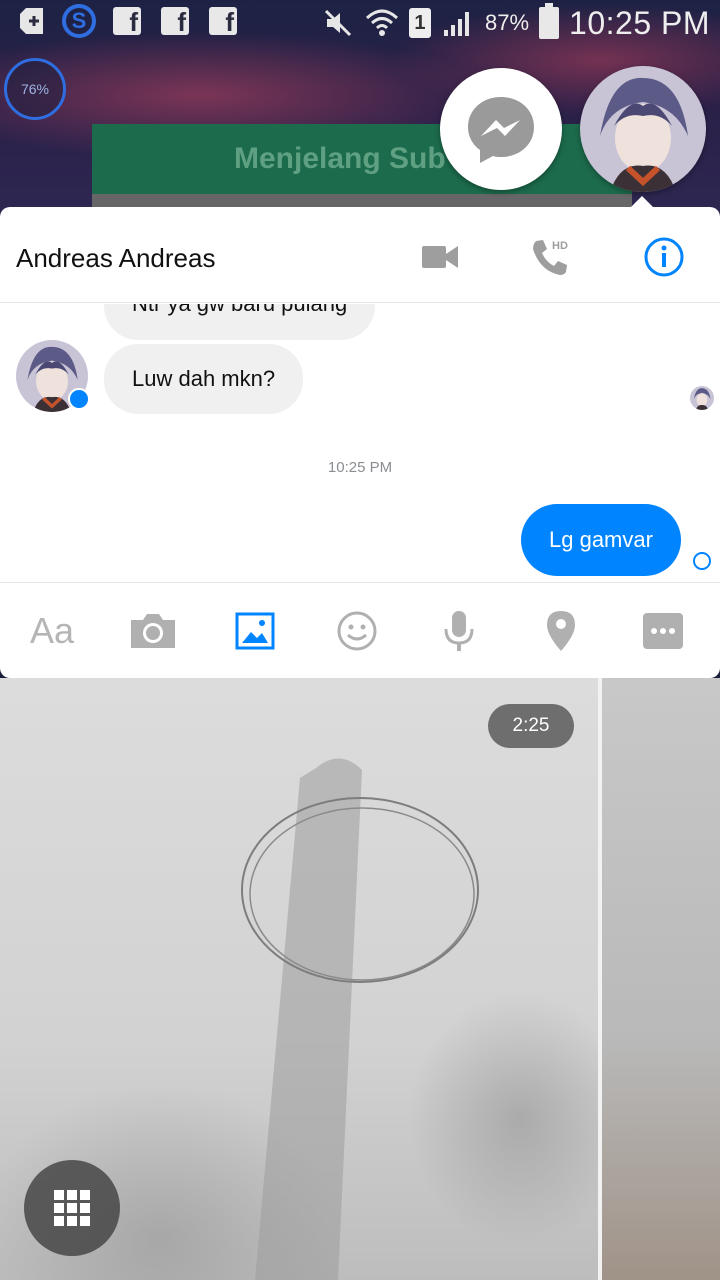 The height and width of the screenshot is (1280, 720). What do you see at coordinates (362, 201) in the screenshot?
I see `background-banner-strip` at bounding box center [362, 201].